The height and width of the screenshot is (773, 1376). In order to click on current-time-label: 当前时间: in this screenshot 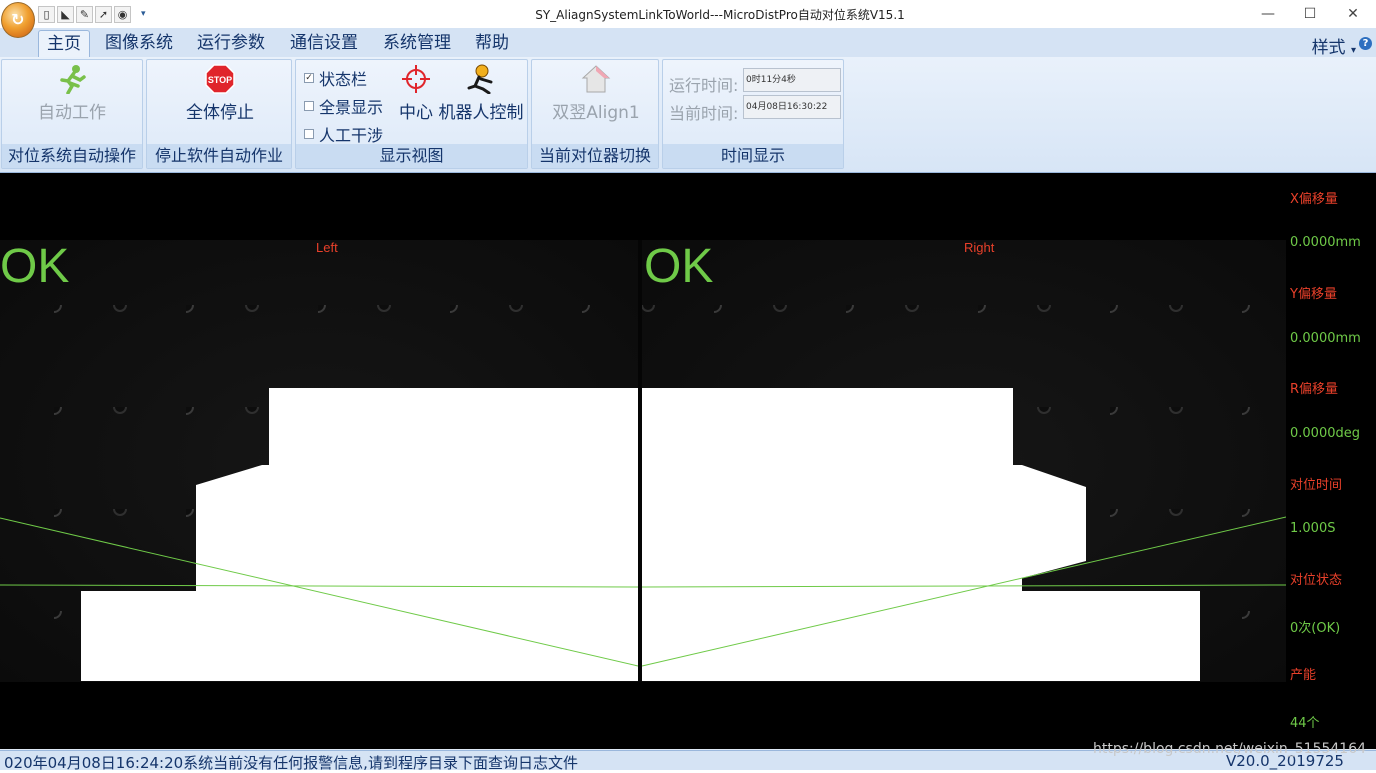, I will do `click(704, 113)`.